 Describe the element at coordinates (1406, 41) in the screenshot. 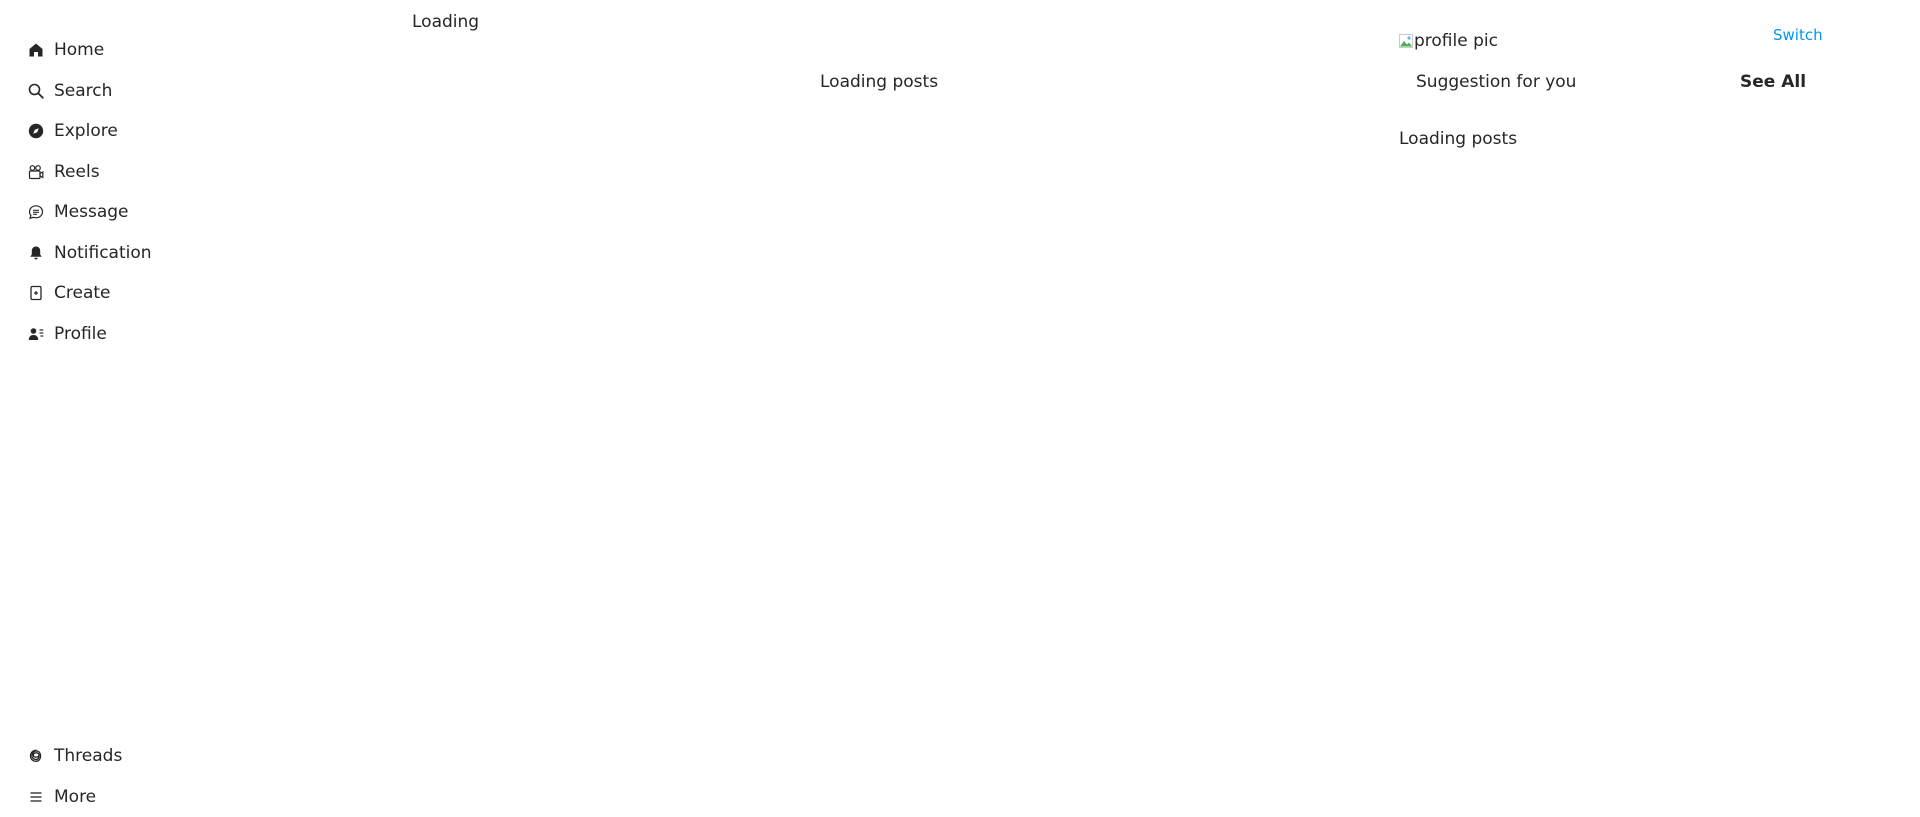

I see `broken-image-icon` at that location.